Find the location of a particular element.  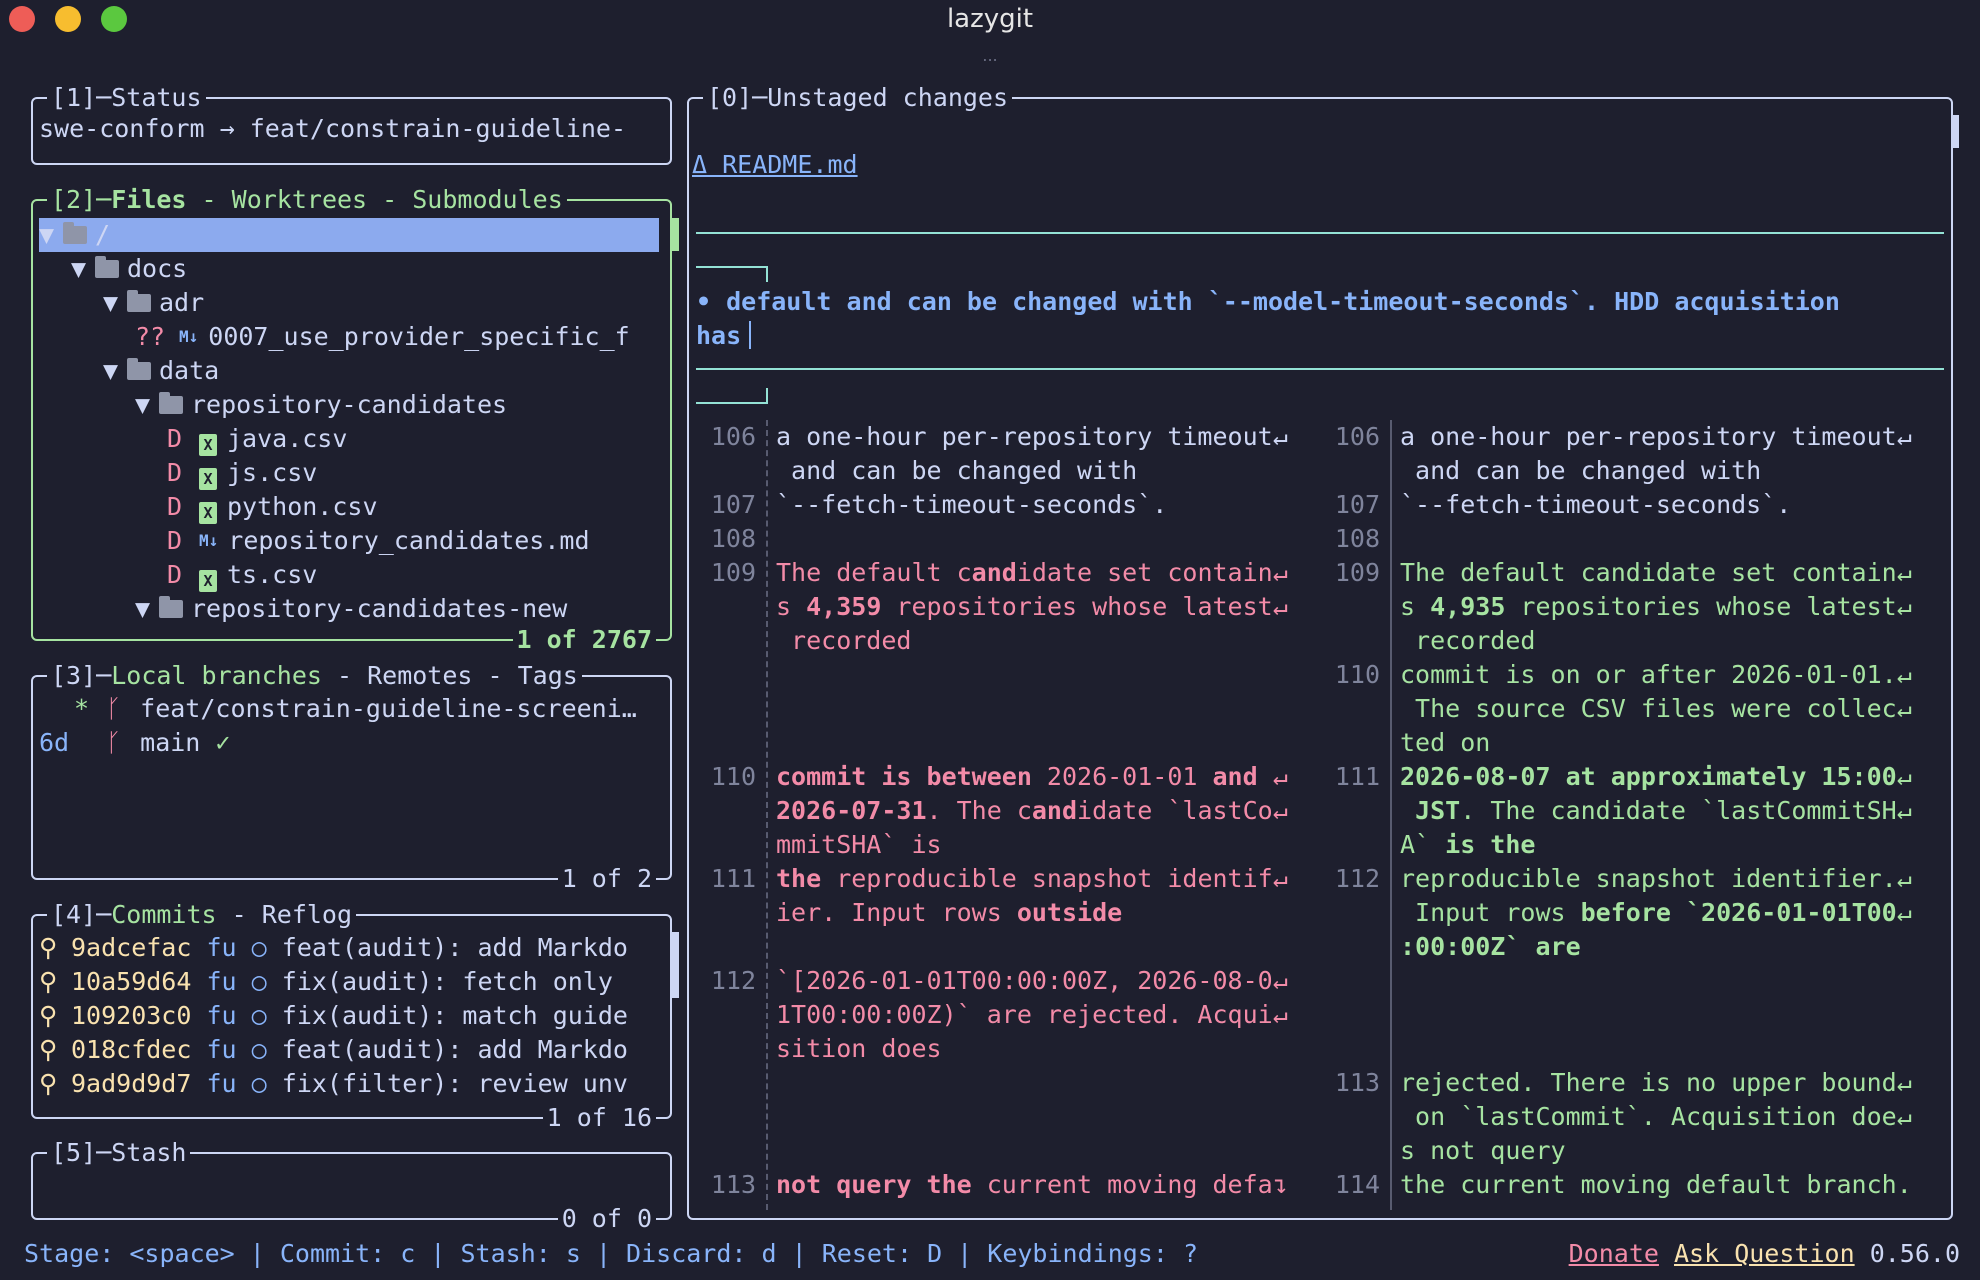

tab-reflog: - Reflog is located at coordinates (284, 914).